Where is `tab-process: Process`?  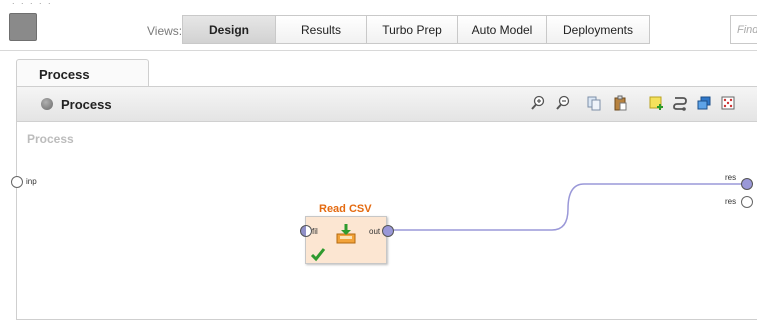
tab-process: Process is located at coordinates (82, 73).